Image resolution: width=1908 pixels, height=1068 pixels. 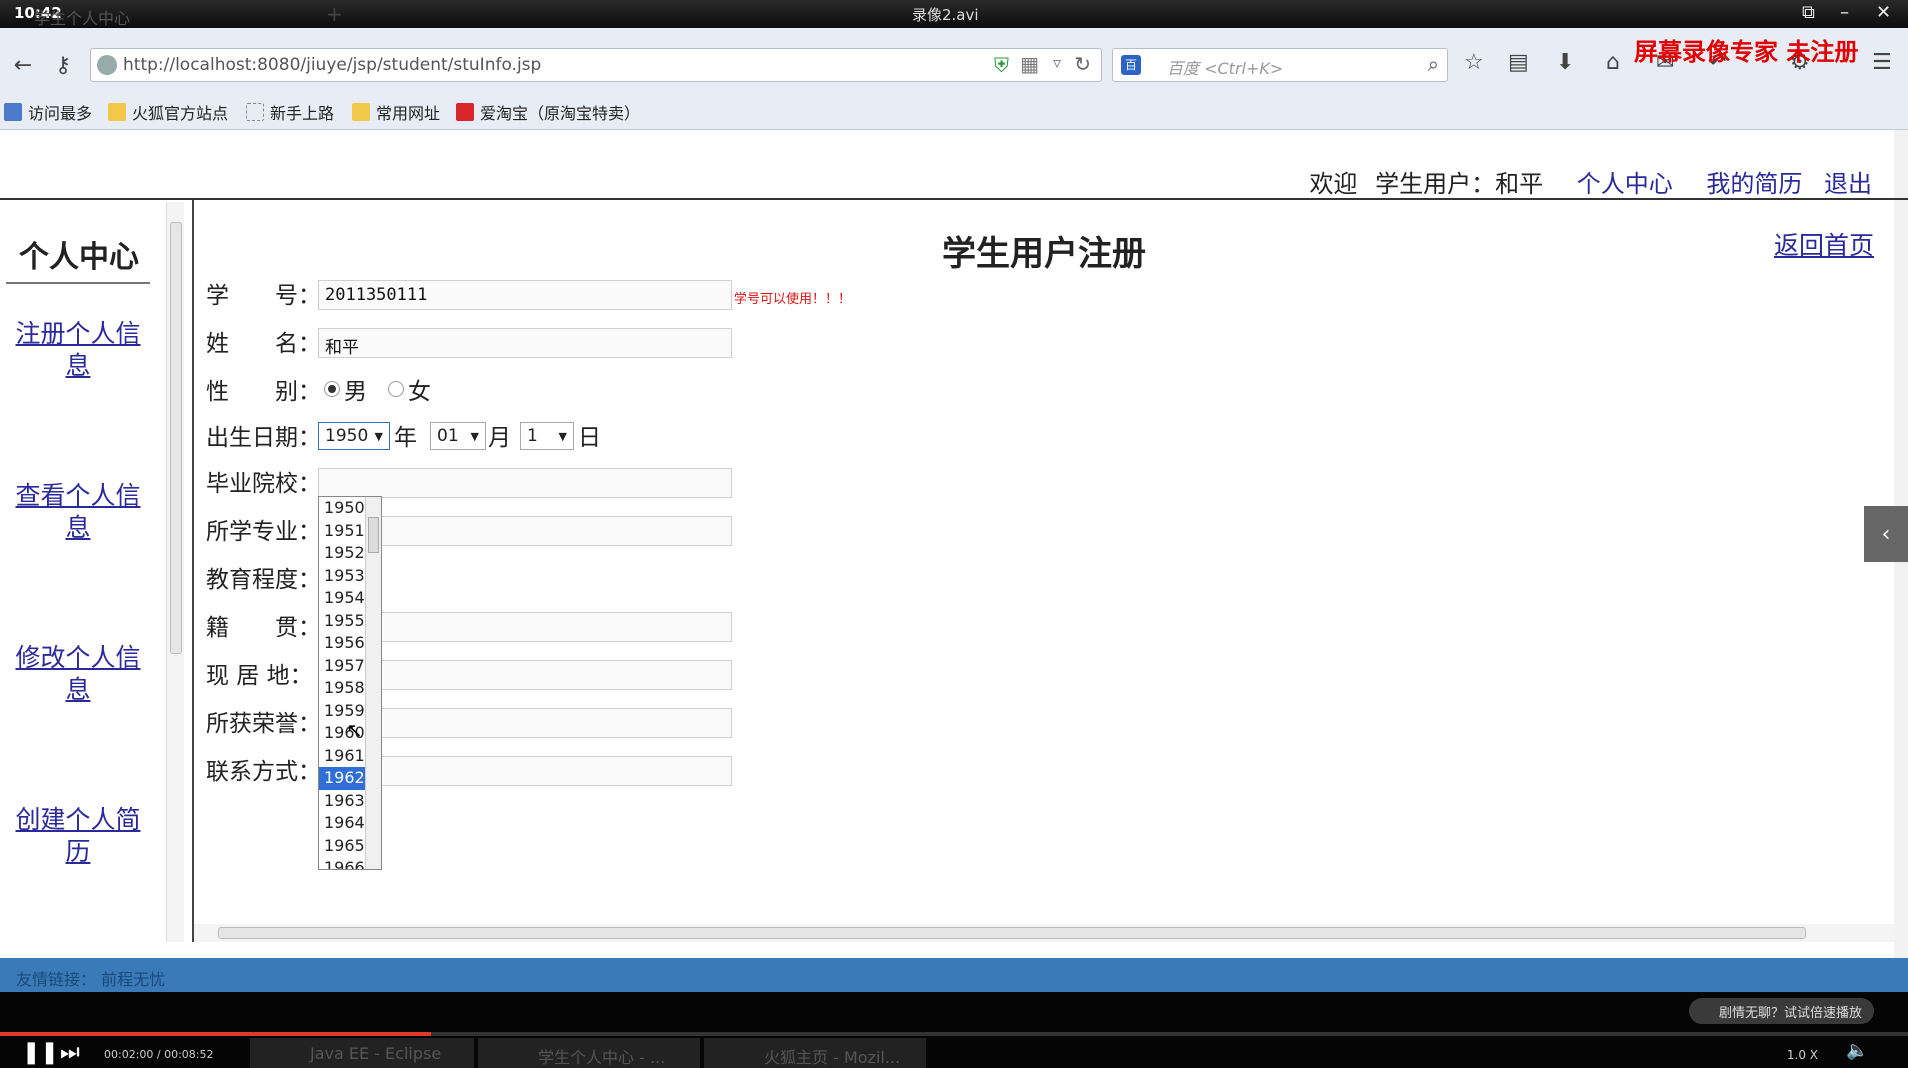 I want to click on mouse-cursor-icon: ↖, so click(x=354, y=730).